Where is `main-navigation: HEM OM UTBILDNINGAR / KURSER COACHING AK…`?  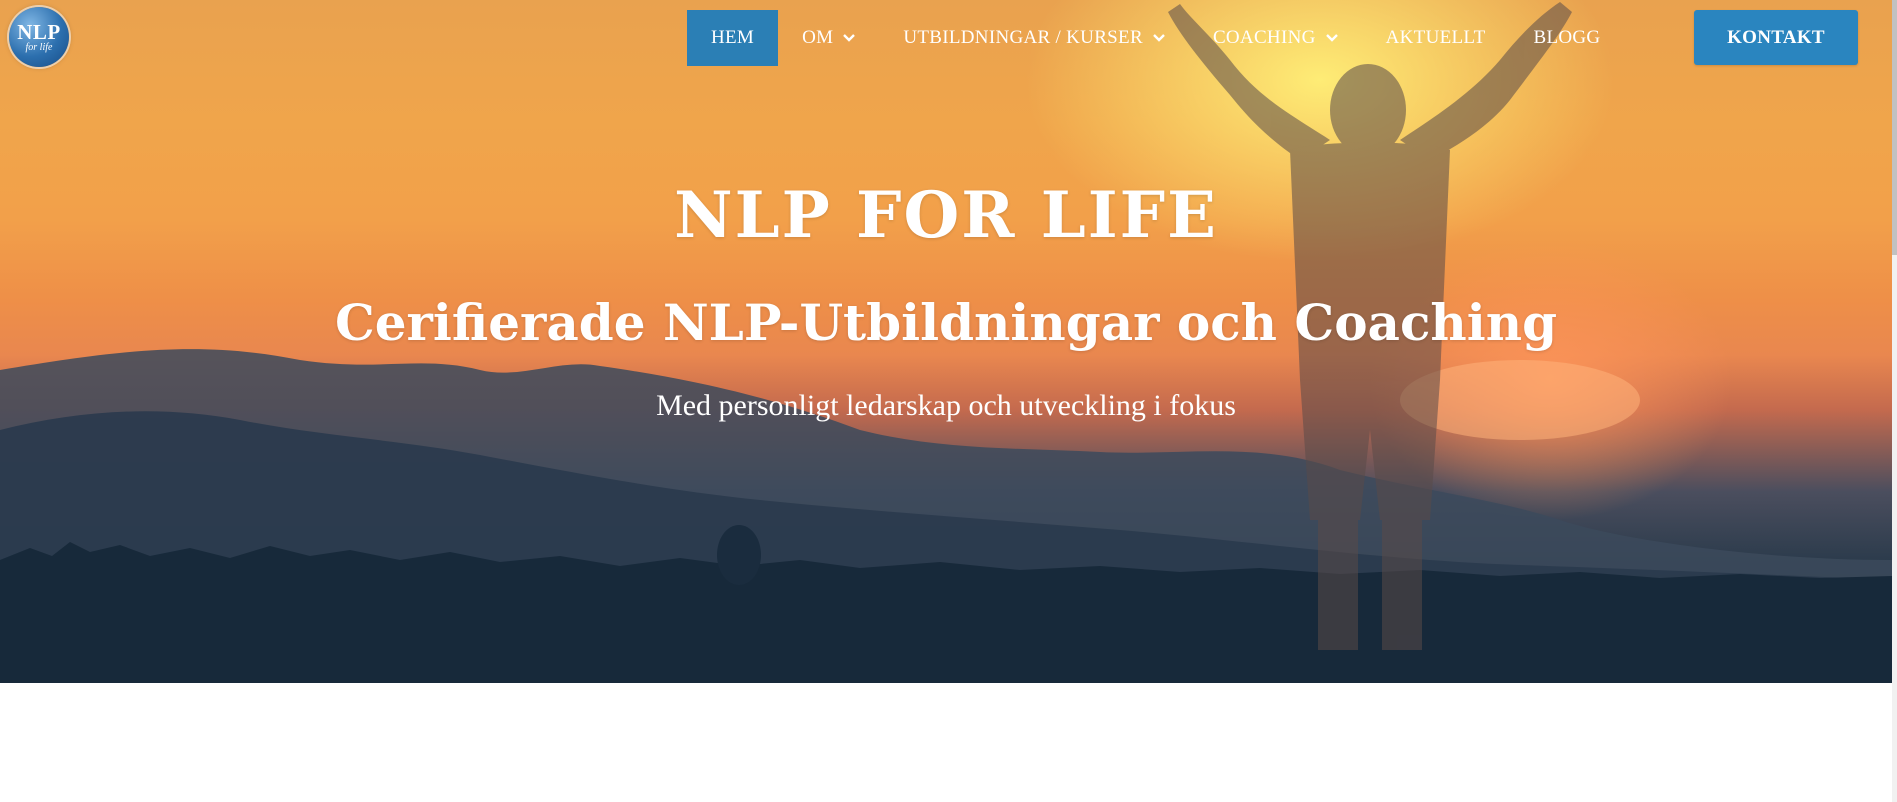 main-navigation: HEM OM UTBILDNINGAR / KURSER COACHING AK… is located at coordinates (1155, 38).